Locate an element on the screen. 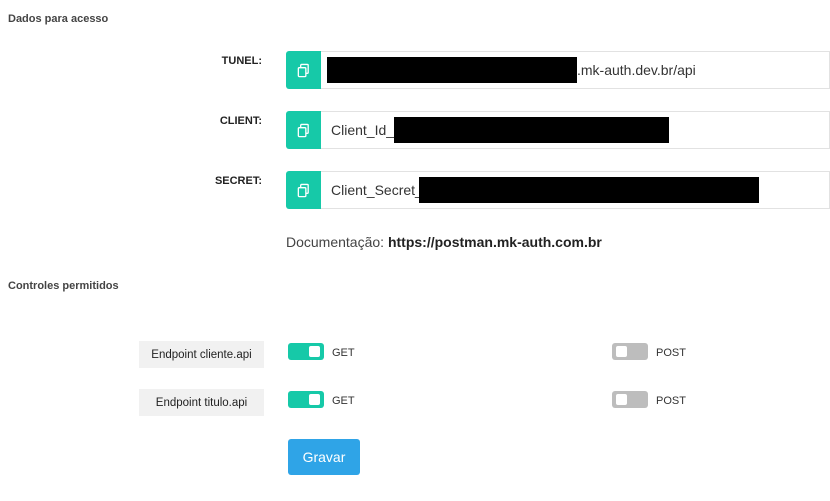  secret-input: Client_Secret_ is located at coordinates (575, 190).